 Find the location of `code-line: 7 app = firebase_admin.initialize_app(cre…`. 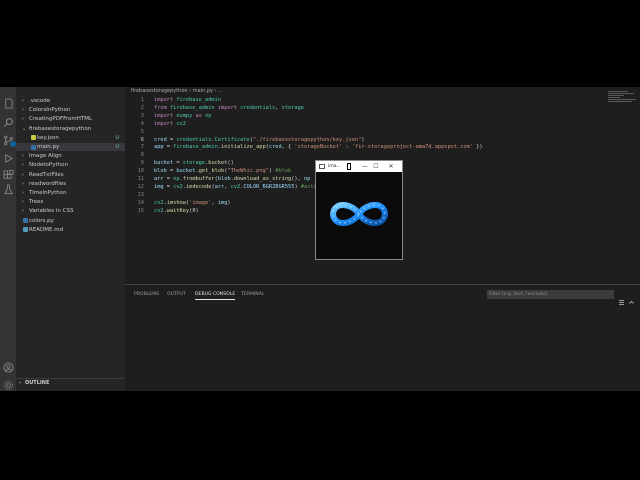

code-line: 7 app = firebase_admin.initialize_app(cre… is located at coordinates (365, 147).